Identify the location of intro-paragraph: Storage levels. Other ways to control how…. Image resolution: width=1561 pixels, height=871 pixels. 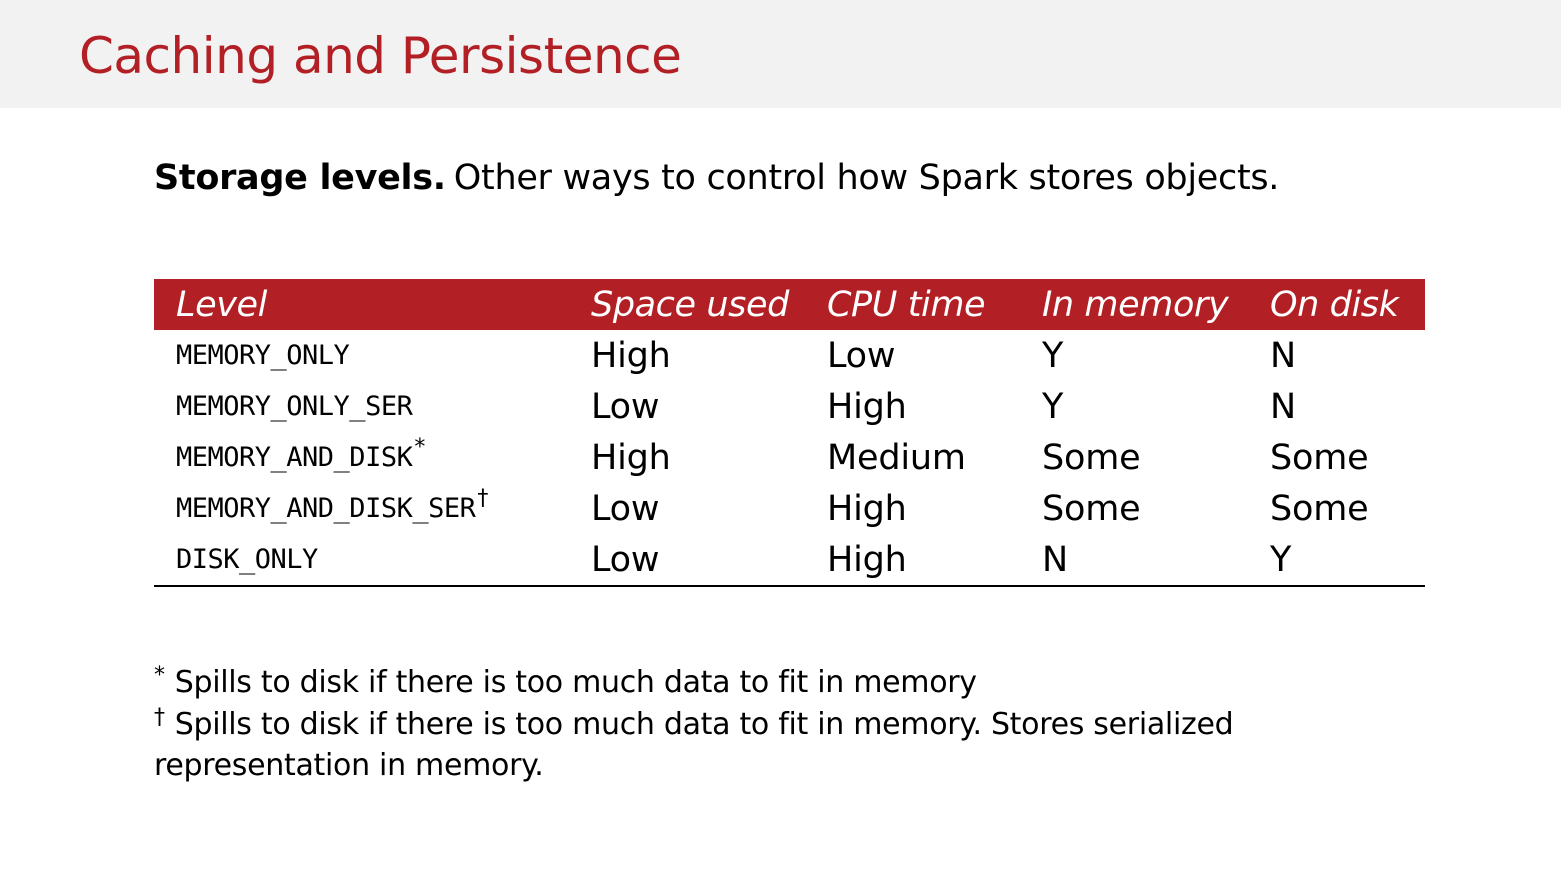
(716, 178).